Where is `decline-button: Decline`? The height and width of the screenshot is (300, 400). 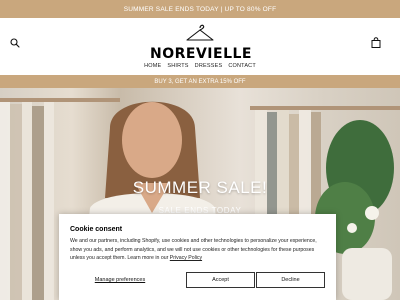
decline-button: Decline is located at coordinates (290, 280).